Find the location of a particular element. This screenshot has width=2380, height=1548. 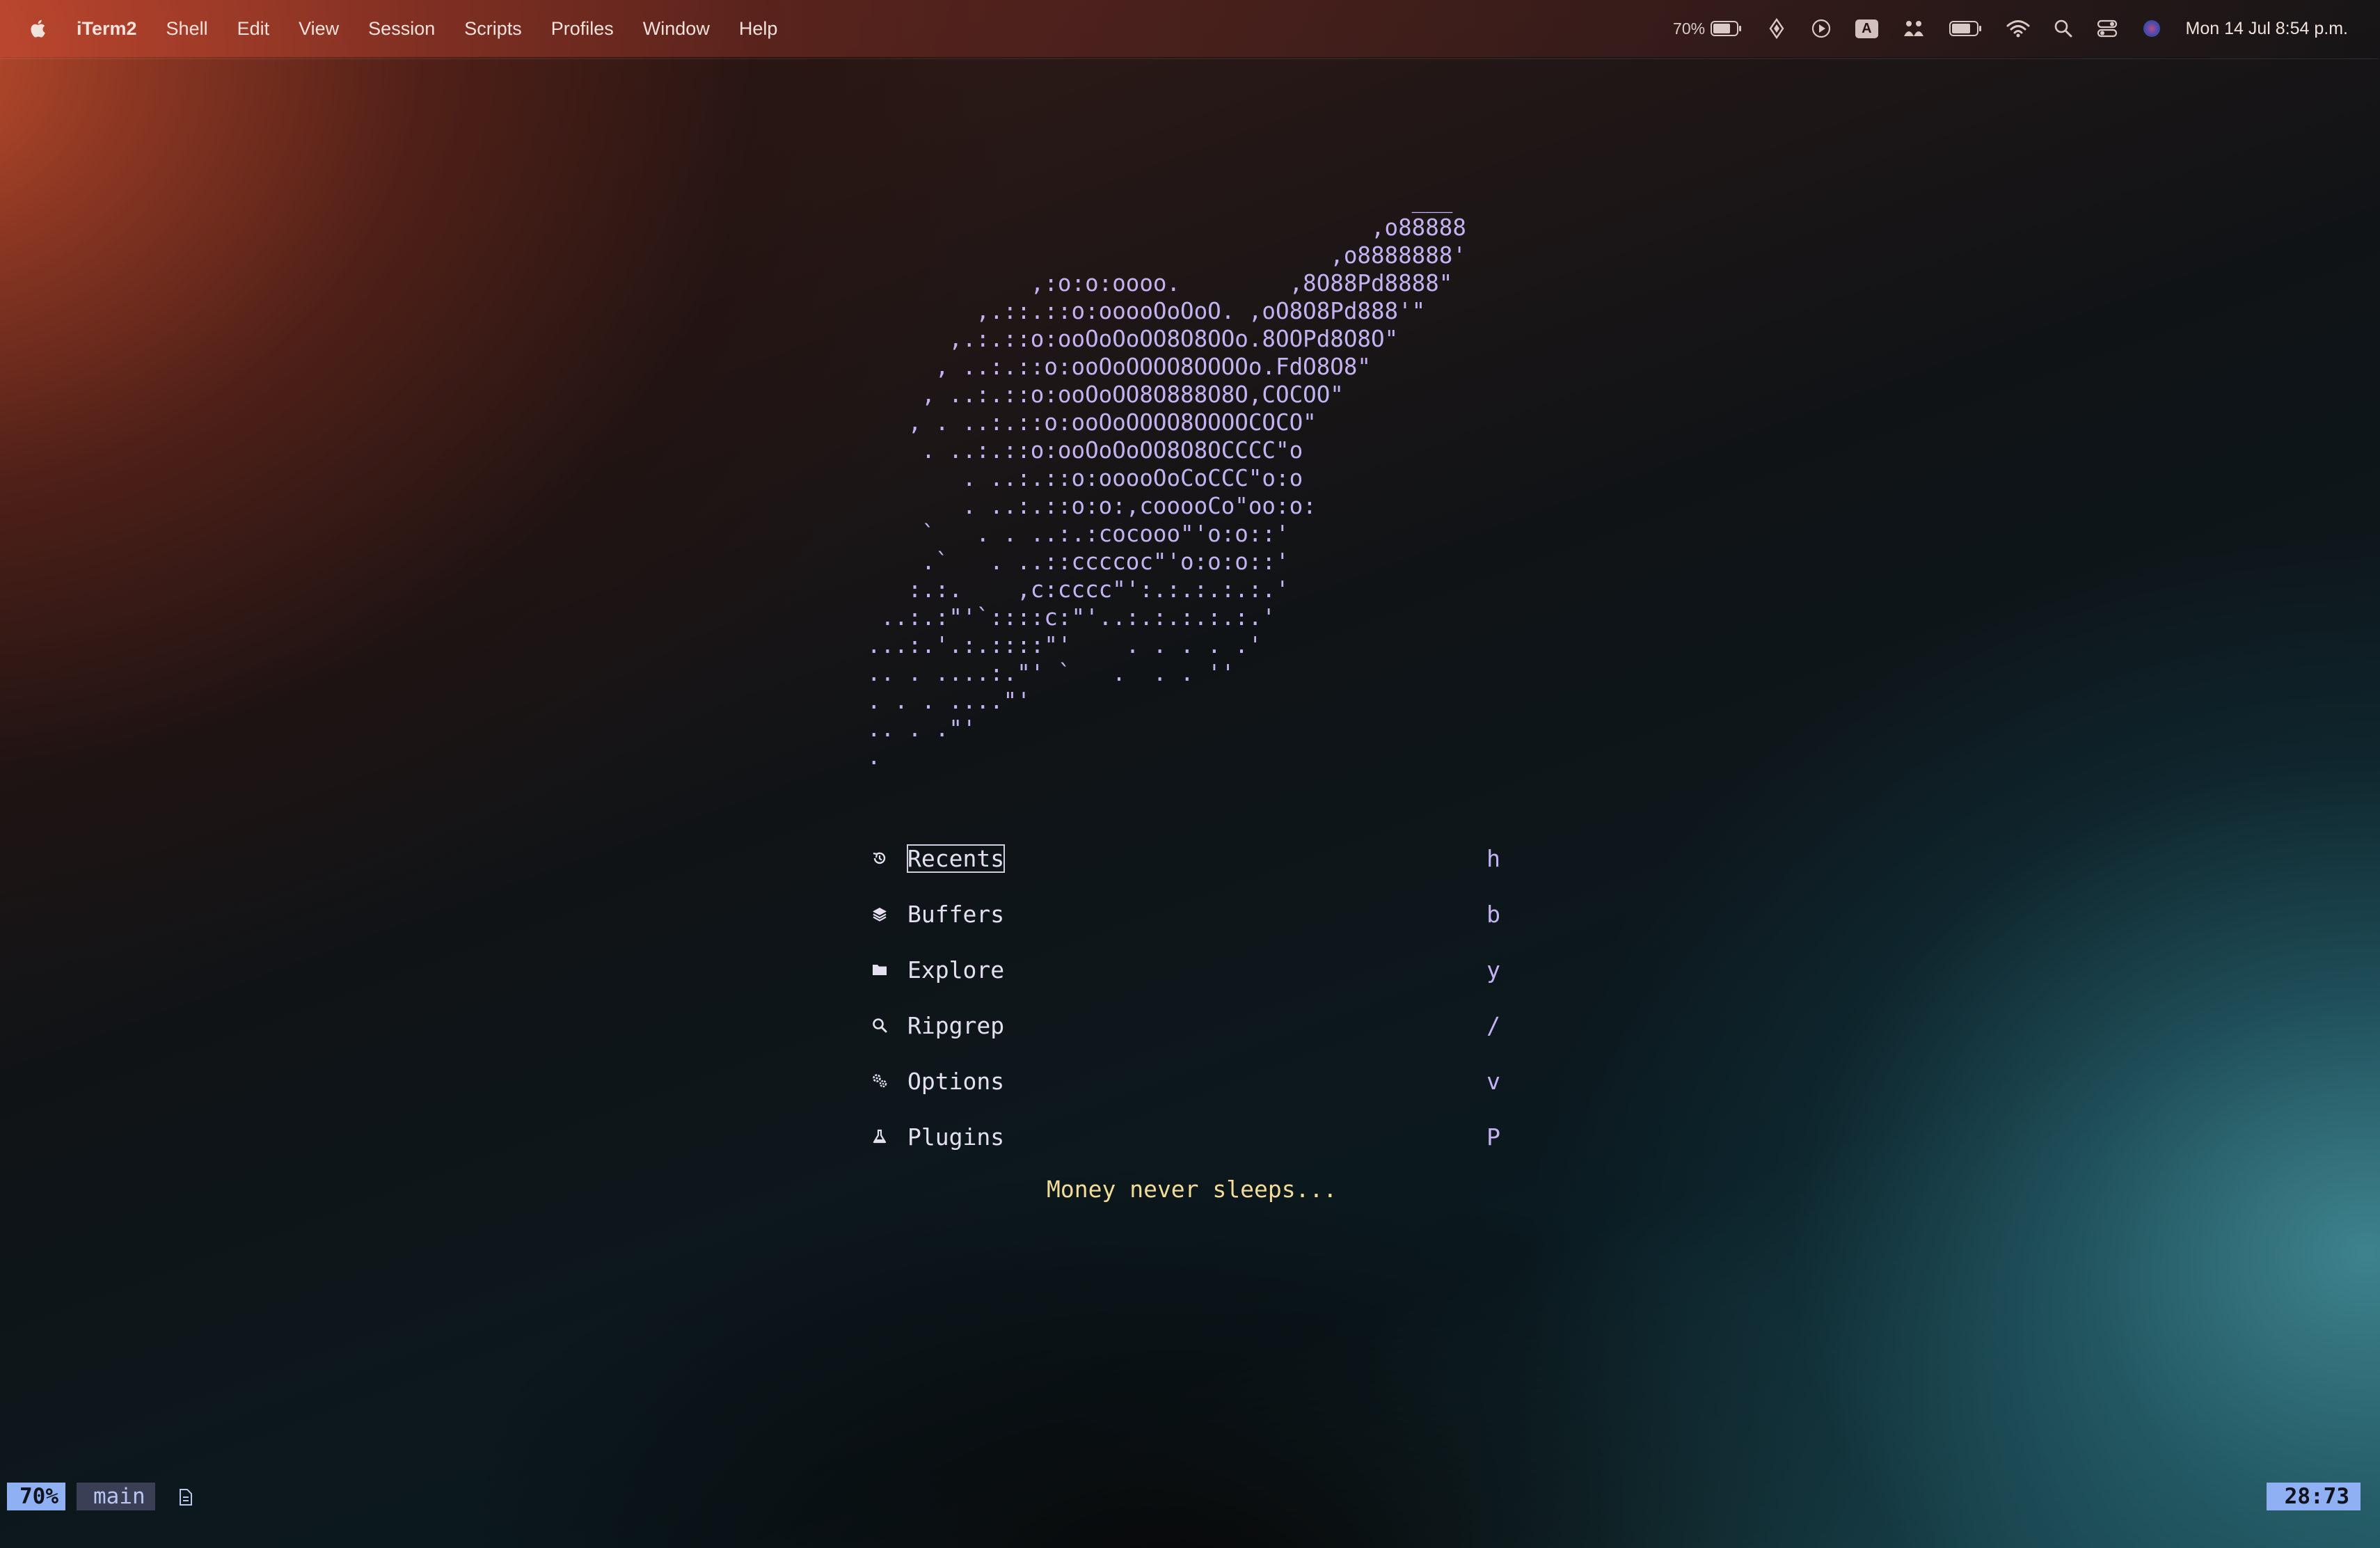

menu-scripts: Scripts is located at coordinates (493, 29).